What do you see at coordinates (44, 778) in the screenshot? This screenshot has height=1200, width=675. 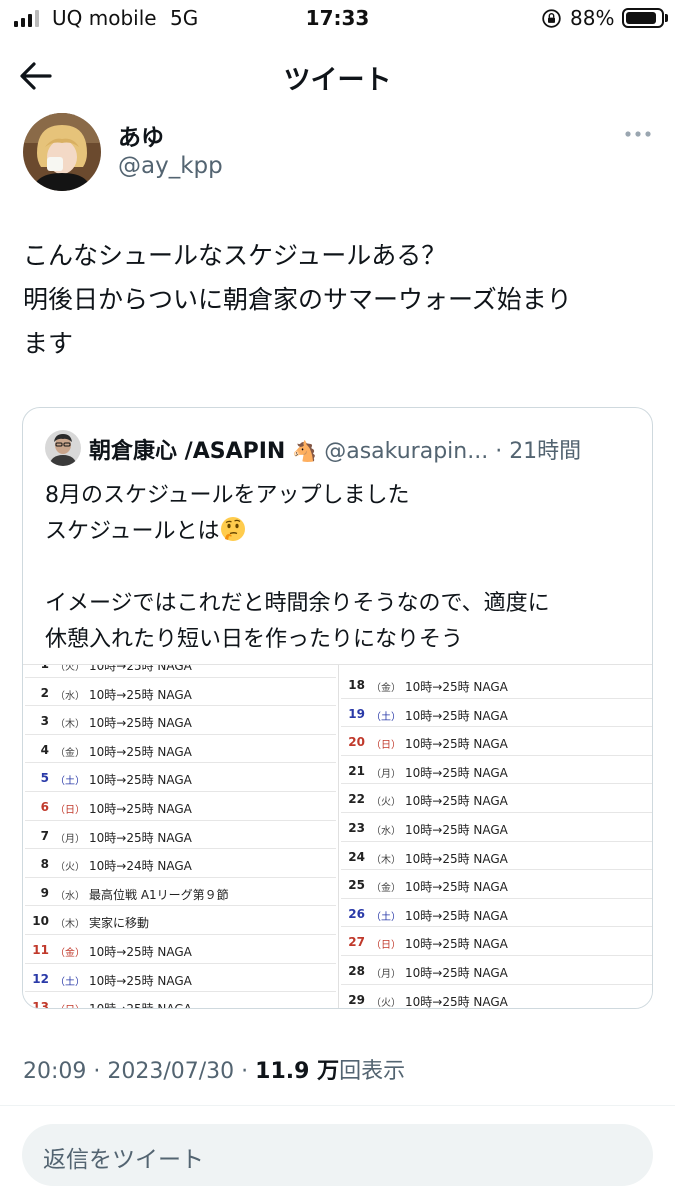 I see `schedule-day: 5` at bounding box center [44, 778].